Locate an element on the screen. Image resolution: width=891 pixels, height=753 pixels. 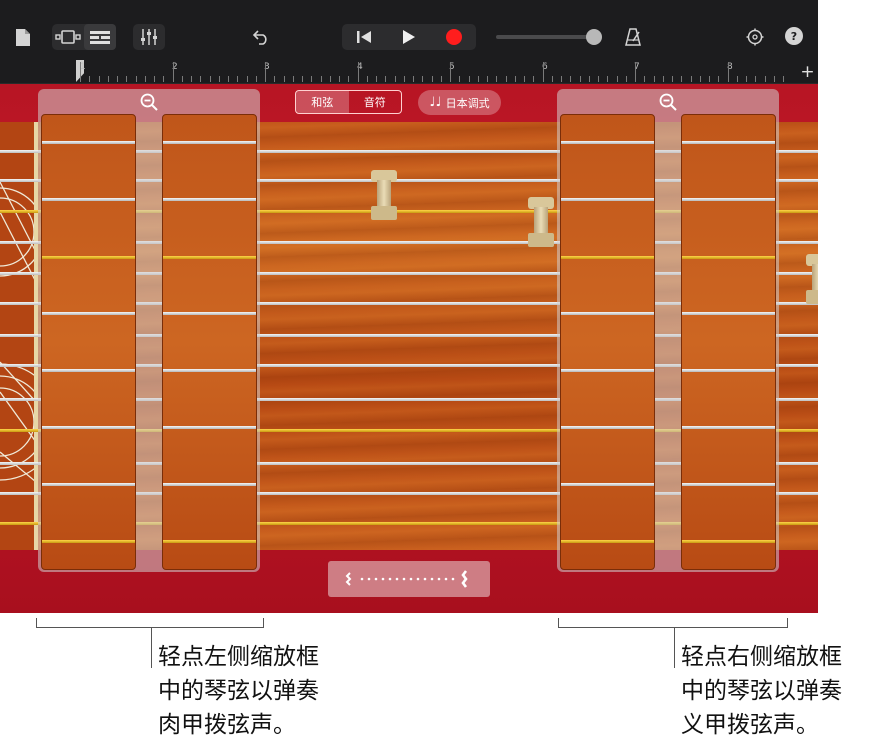
undo-icon is located at coordinates (261, 37).